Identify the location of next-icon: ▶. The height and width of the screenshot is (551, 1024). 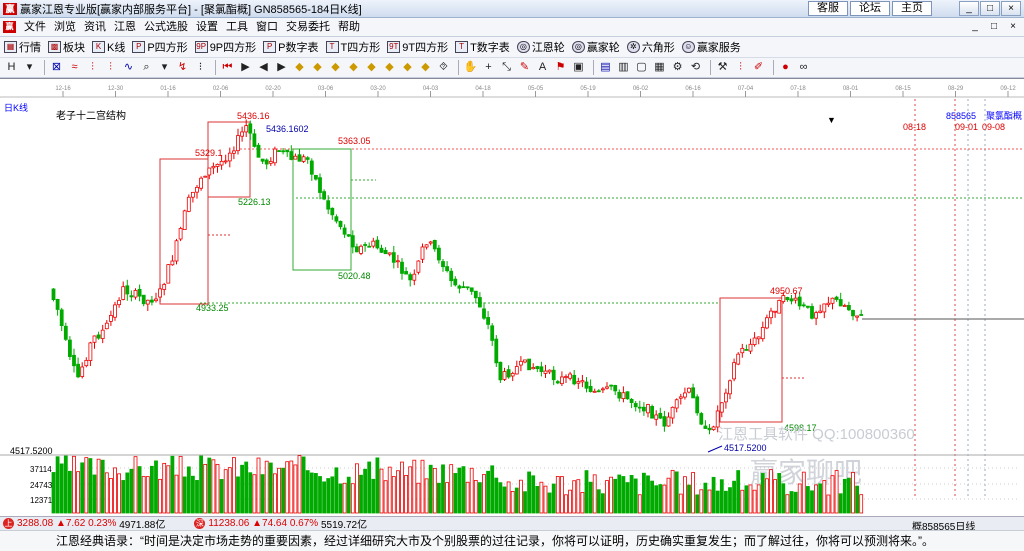
(281, 67).